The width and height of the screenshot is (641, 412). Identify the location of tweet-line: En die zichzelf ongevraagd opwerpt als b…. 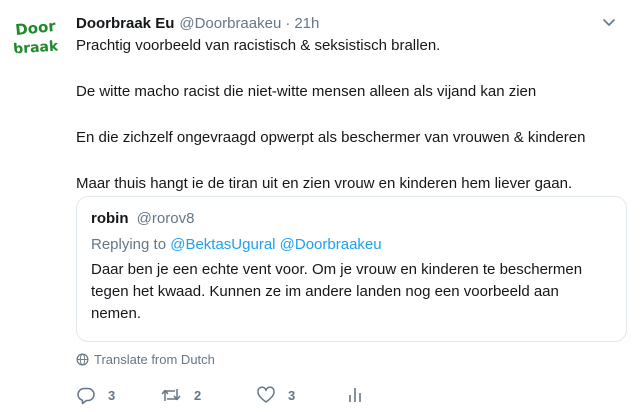
(331, 137).